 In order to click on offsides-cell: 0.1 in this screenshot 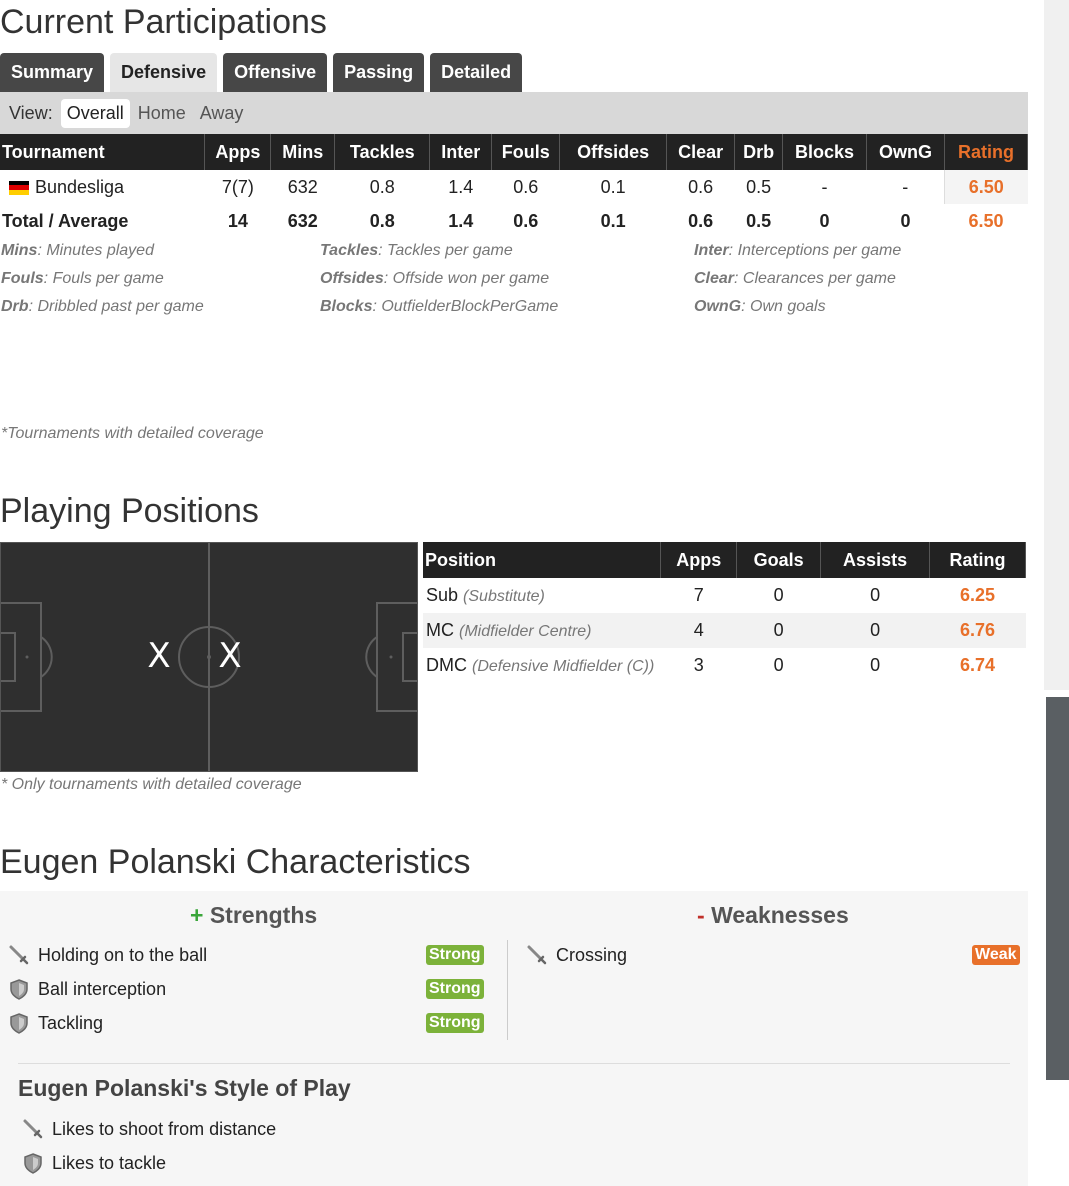, I will do `click(613, 186)`.